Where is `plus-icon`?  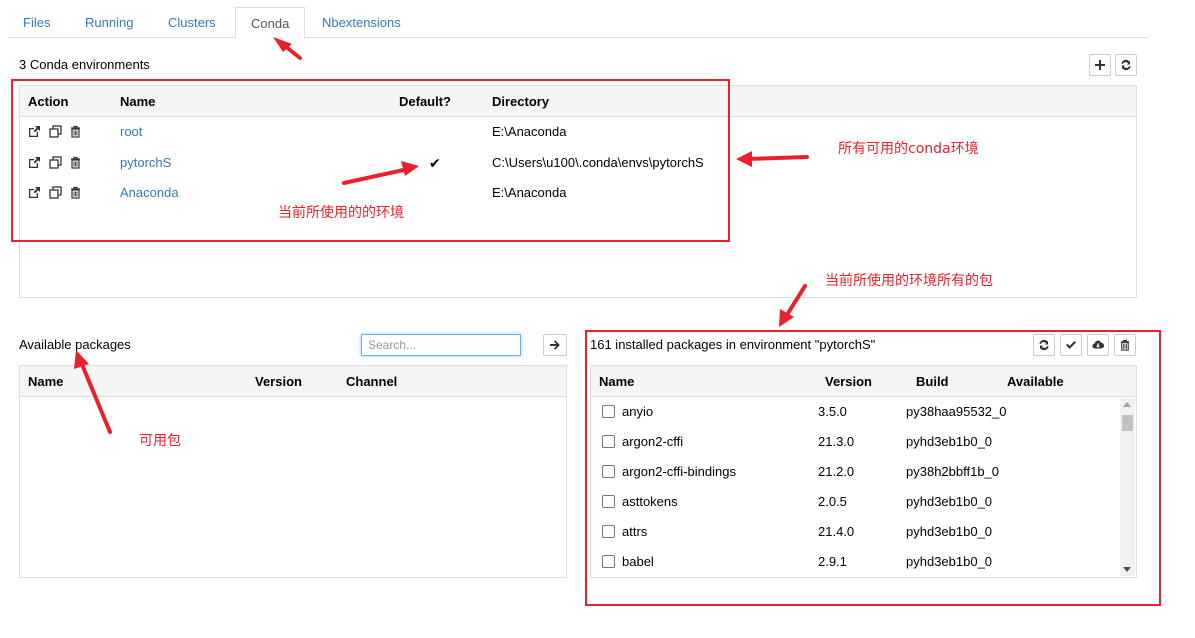
plus-icon is located at coordinates (1100, 65).